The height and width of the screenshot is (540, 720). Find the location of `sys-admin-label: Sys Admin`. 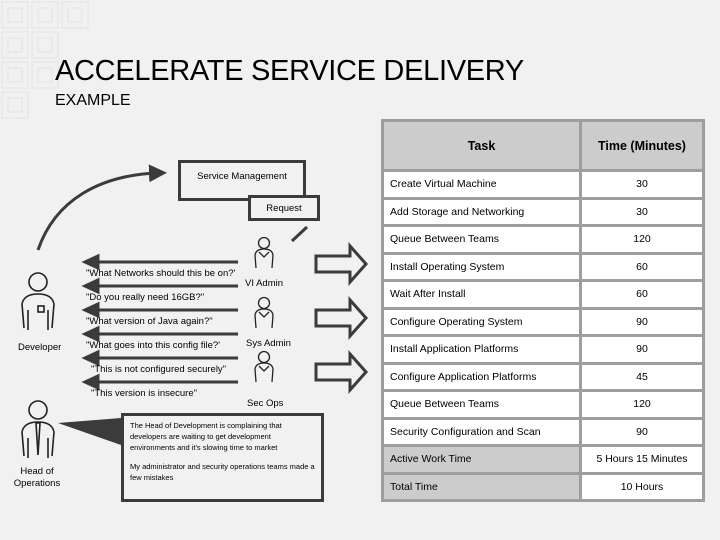

sys-admin-label: Sys Admin is located at coordinates (268, 343).